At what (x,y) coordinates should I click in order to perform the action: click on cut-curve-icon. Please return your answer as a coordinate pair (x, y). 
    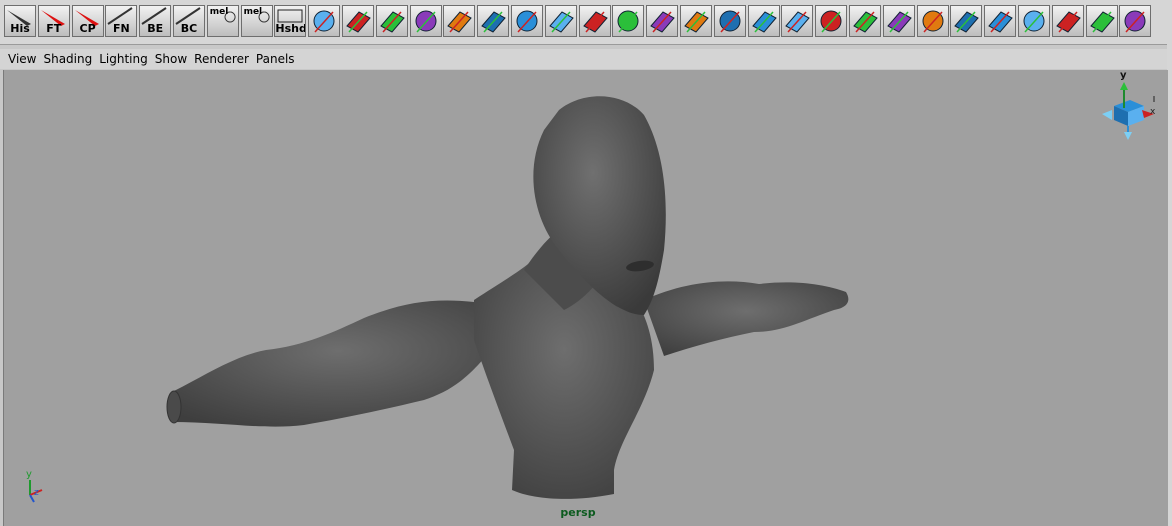
    Looking at the image, I should click on (358, 22).